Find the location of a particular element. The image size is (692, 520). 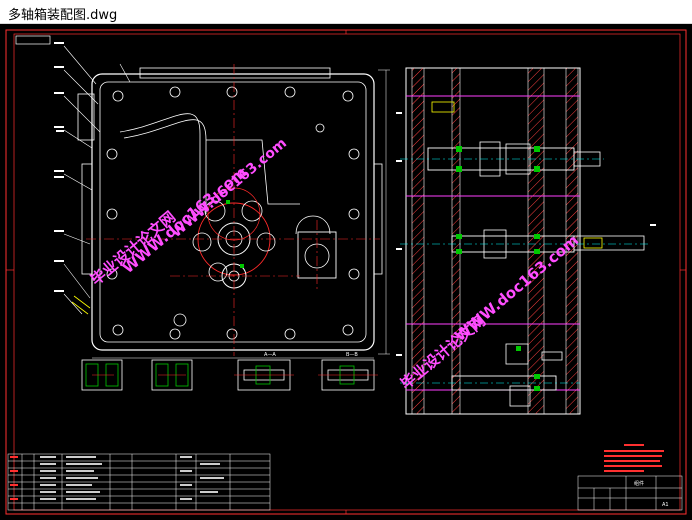

section-label-aa: A—A is located at coordinates (270, 355).